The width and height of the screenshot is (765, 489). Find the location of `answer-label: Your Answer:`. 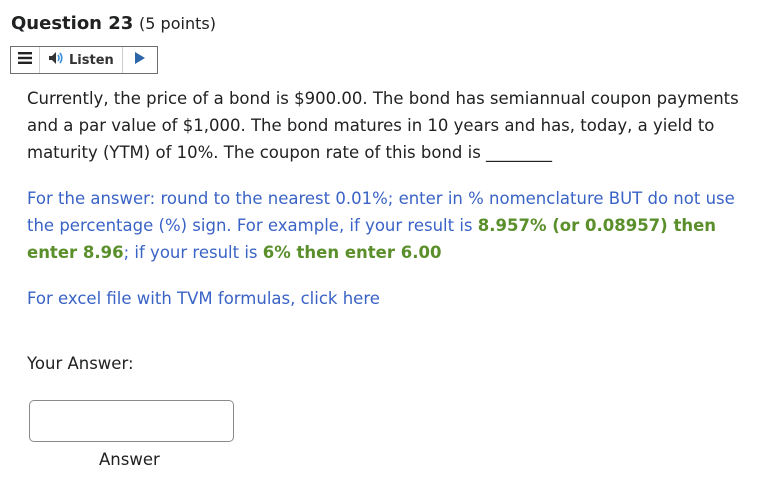

answer-label: Your Answer: is located at coordinates (80, 363).